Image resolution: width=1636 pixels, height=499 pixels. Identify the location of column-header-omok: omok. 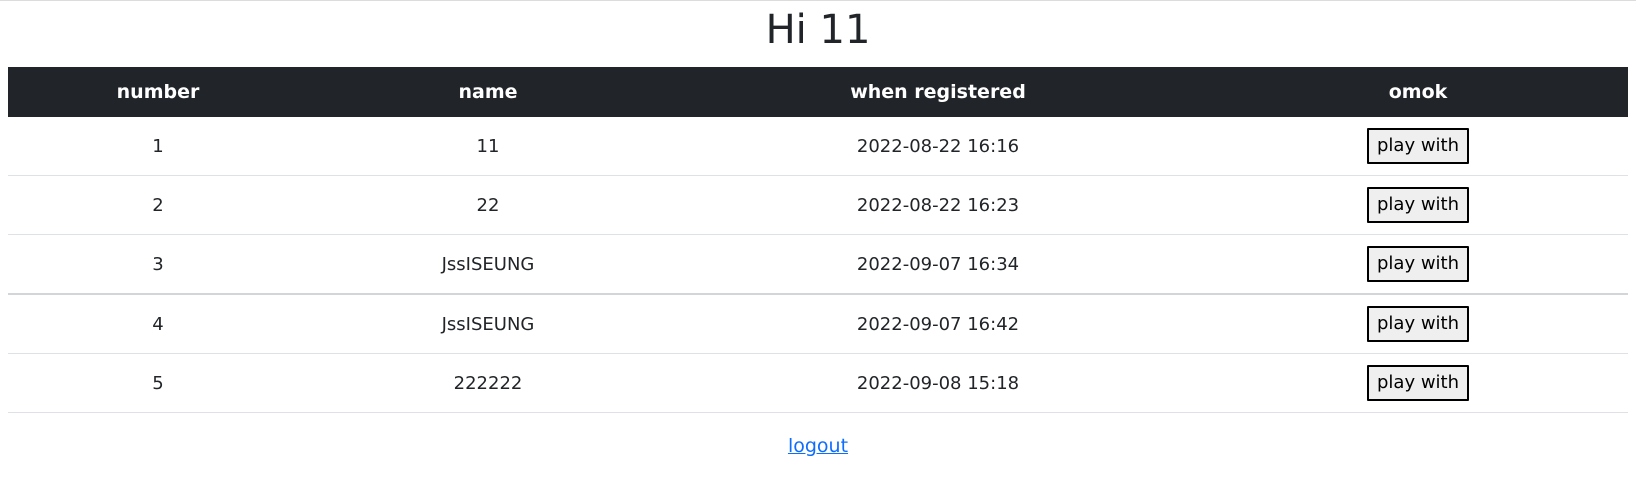
(1418, 92).